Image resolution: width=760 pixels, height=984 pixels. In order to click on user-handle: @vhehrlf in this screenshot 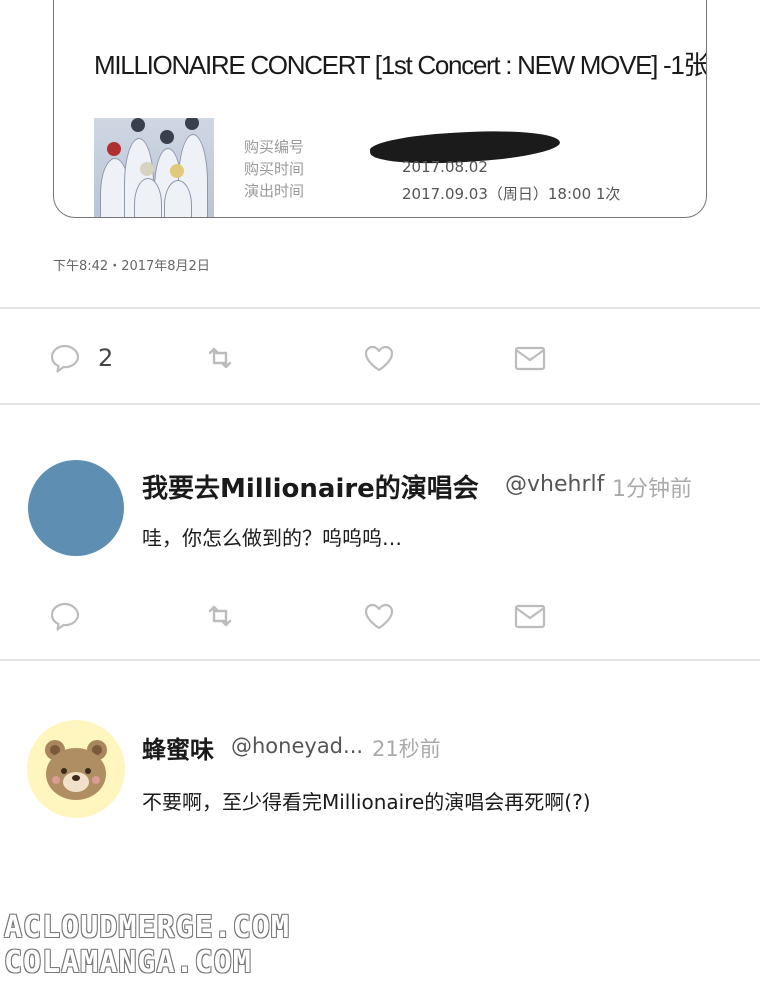, I will do `click(554, 484)`.